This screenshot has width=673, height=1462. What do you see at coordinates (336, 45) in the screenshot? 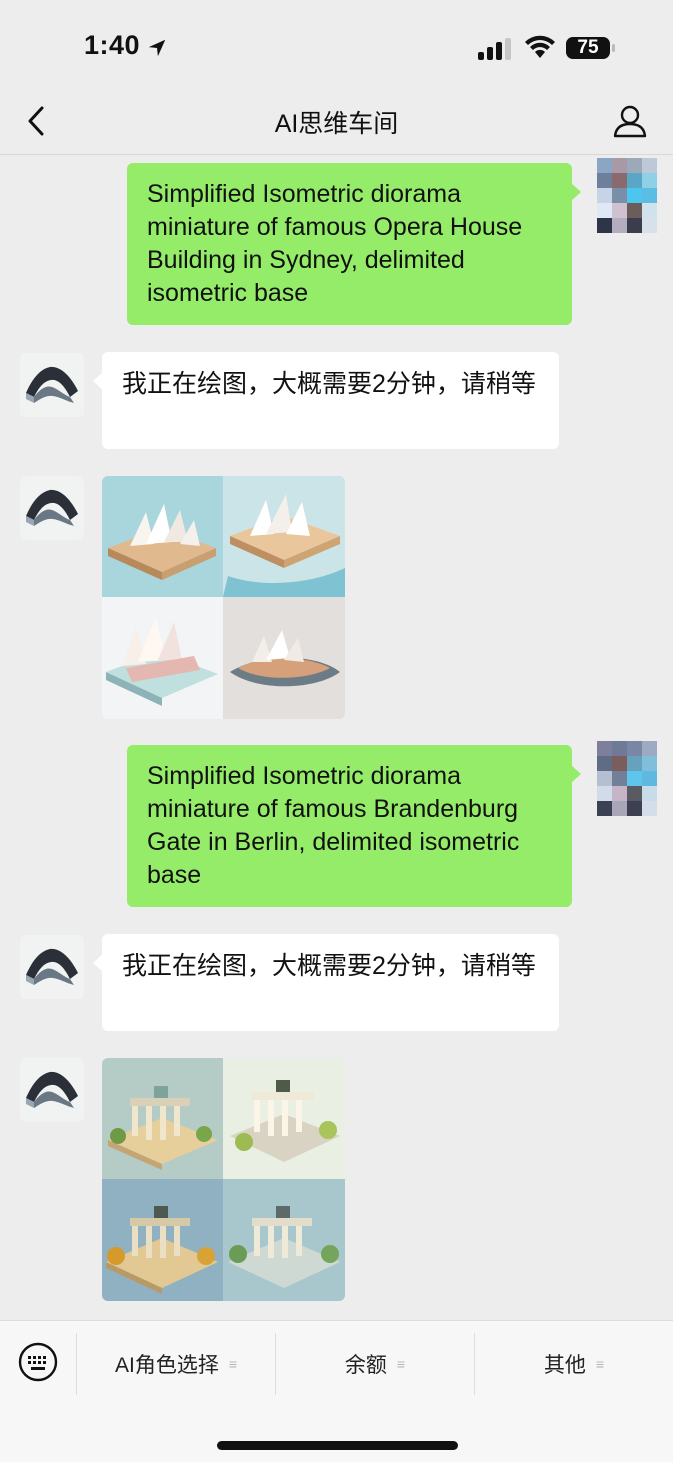
I see `status-bar: 1:40 75` at bounding box center [336, 45].